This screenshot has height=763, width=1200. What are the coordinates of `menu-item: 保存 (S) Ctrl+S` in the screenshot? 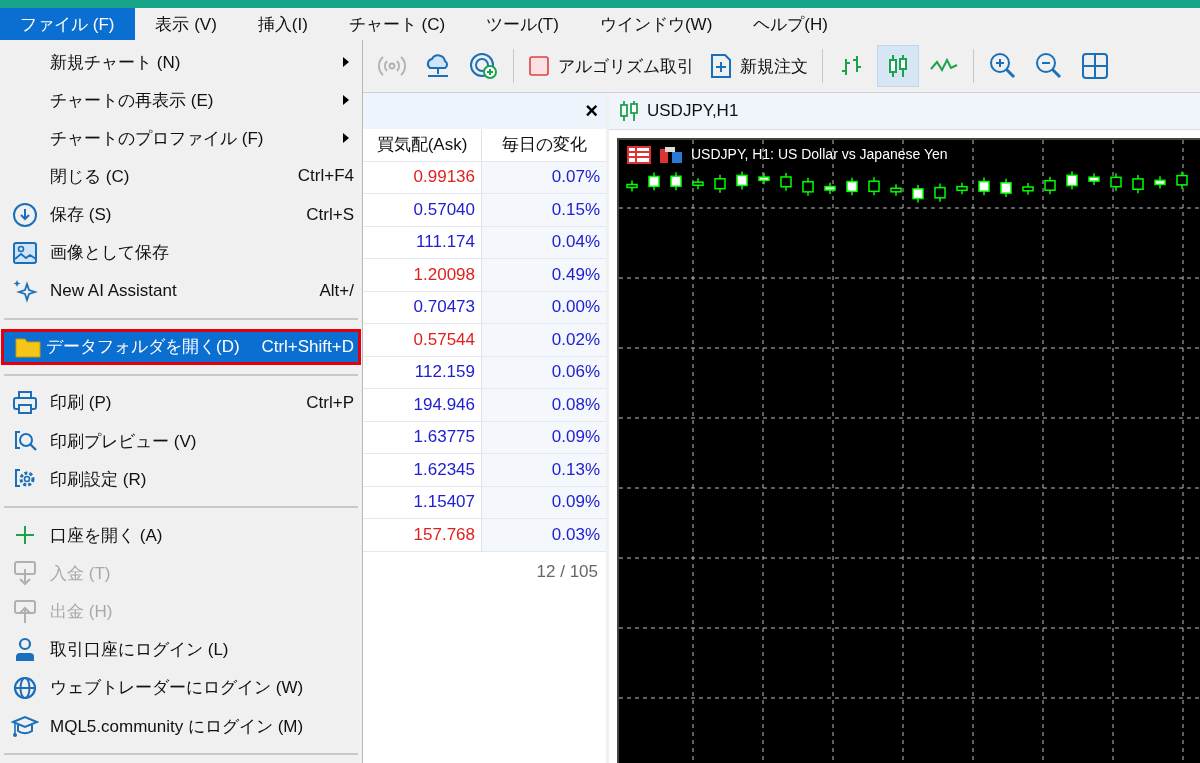 It's located at (181, 214).